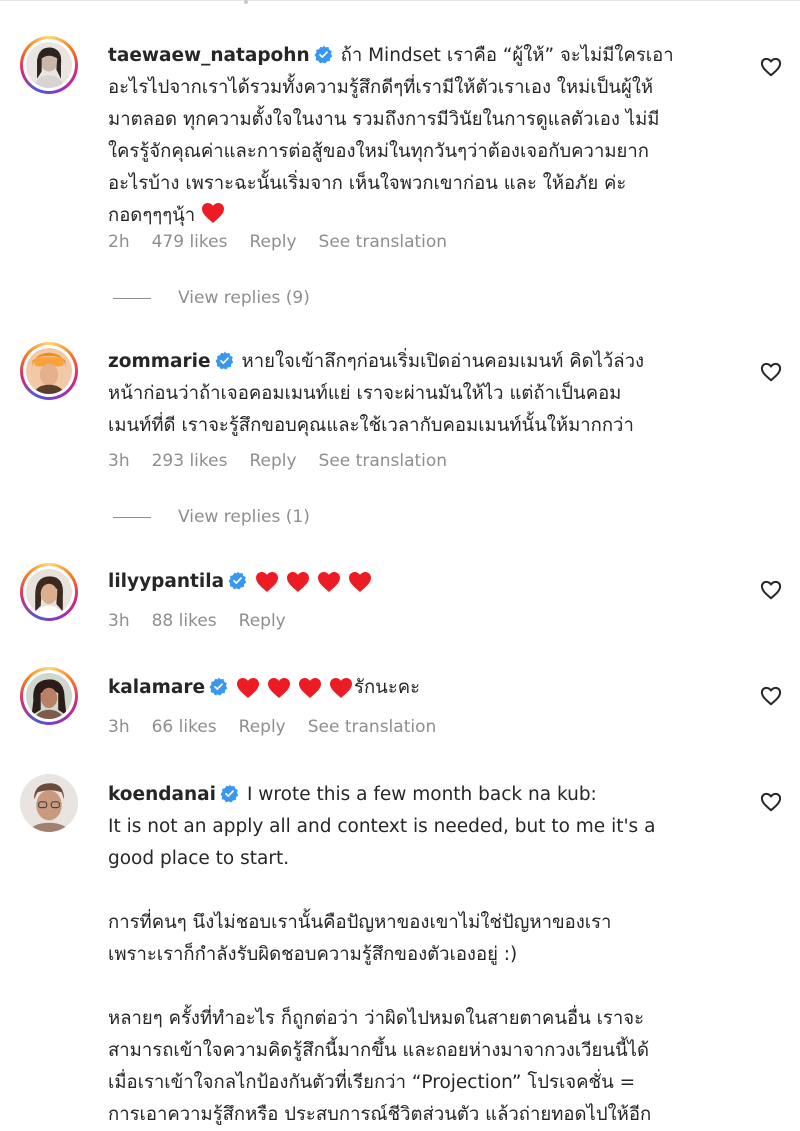 This screenshot has height=1131, width=800. Describe the element at coordinates (159, 361) in the screenshot. I see `comment-username: zommarie` at that location.